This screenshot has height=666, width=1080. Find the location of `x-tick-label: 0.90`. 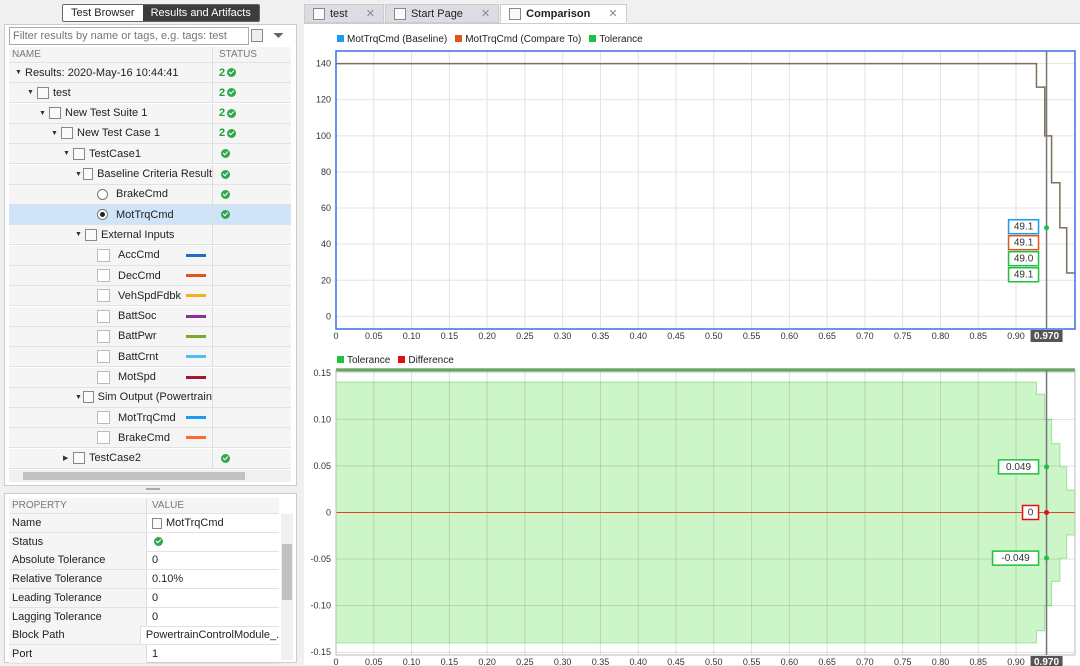

x-tick-label: 0.90 is located at coordinates (1016, 336).